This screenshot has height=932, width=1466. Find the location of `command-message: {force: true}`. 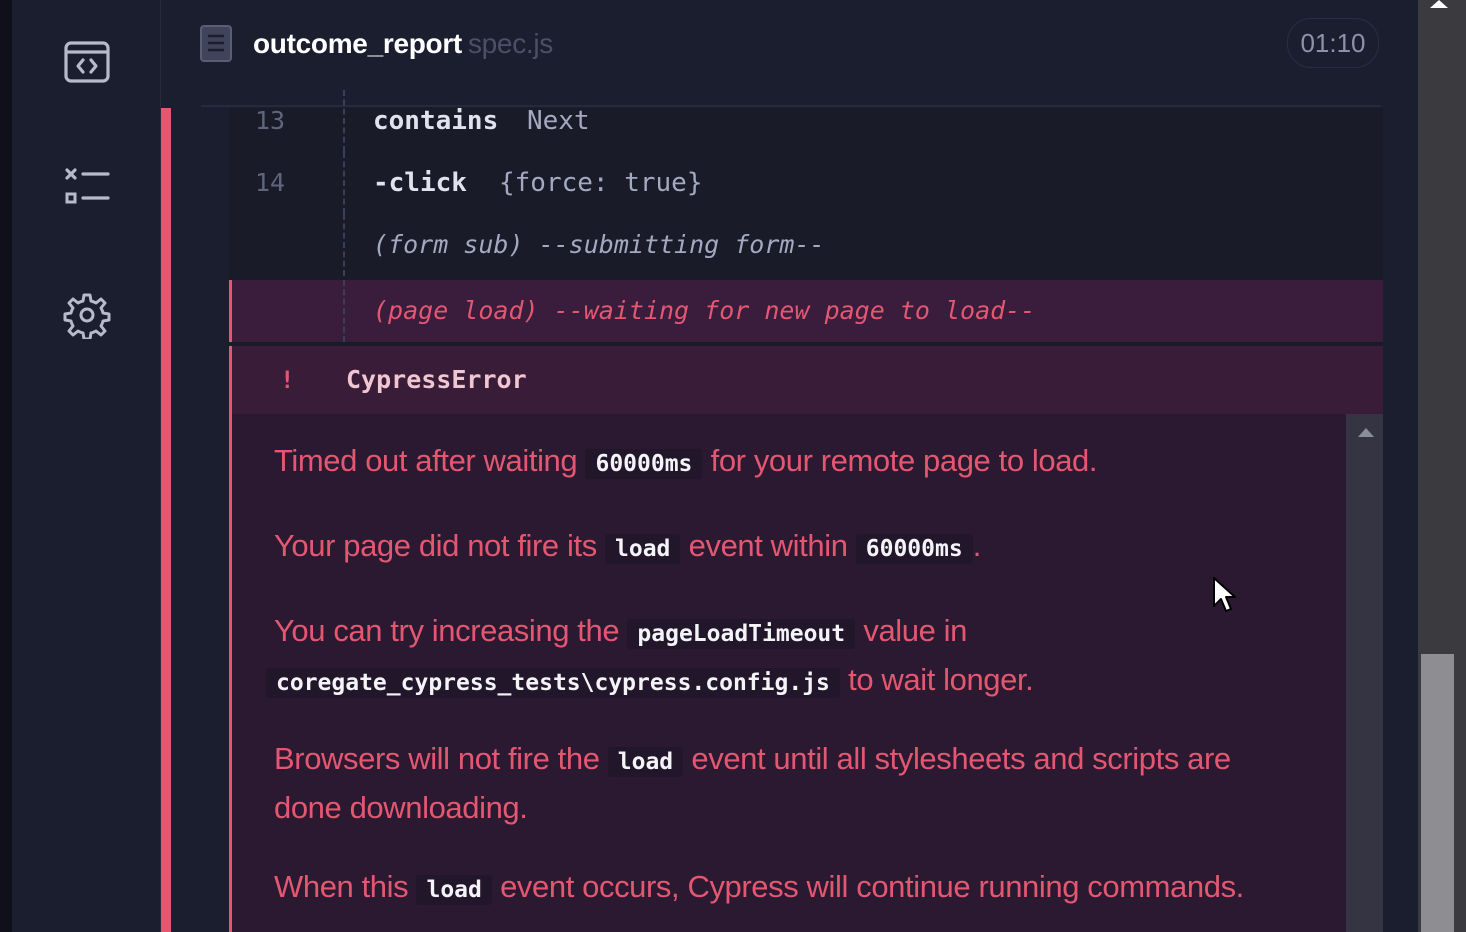

command-message: {force: true} is located at coordinates (601, 183).